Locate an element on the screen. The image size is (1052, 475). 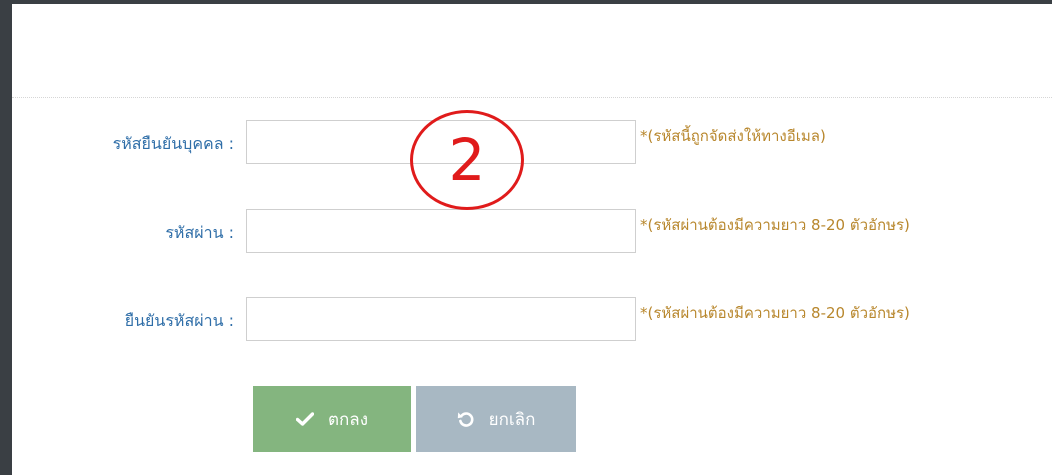
confirm-password-hint: *(รหัสผ่านต้องมีความยาว 8-20 ตัวอักษร) is located at coordinates (775, 313).